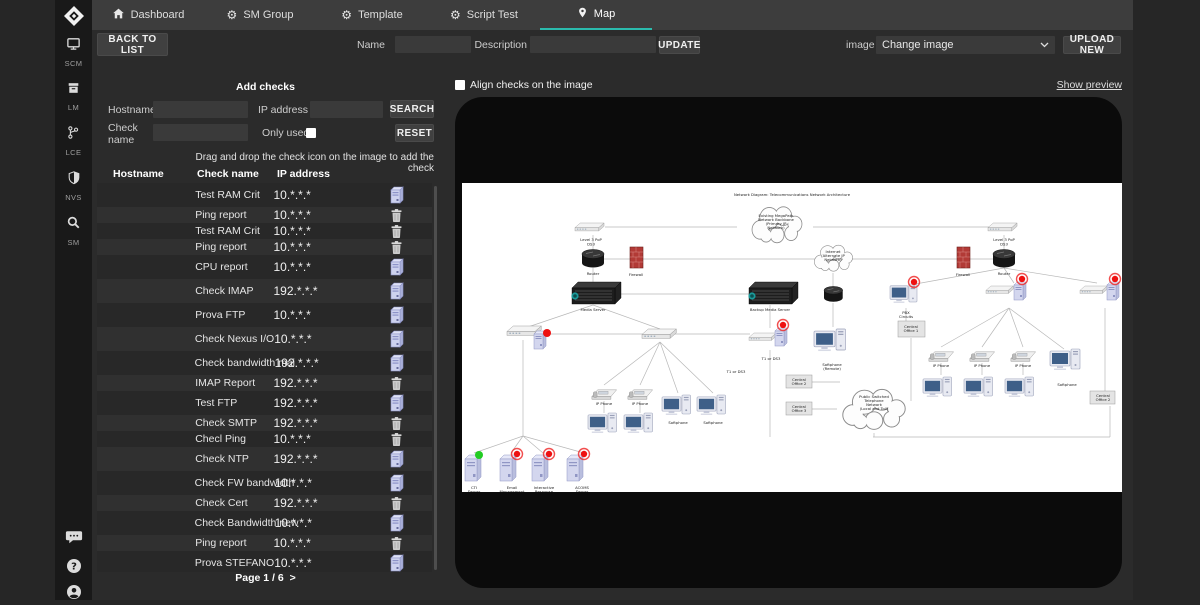 This screenshot has width=1200, height=605. I want to click on app-logo-diamond-icon, so click(73, 16).